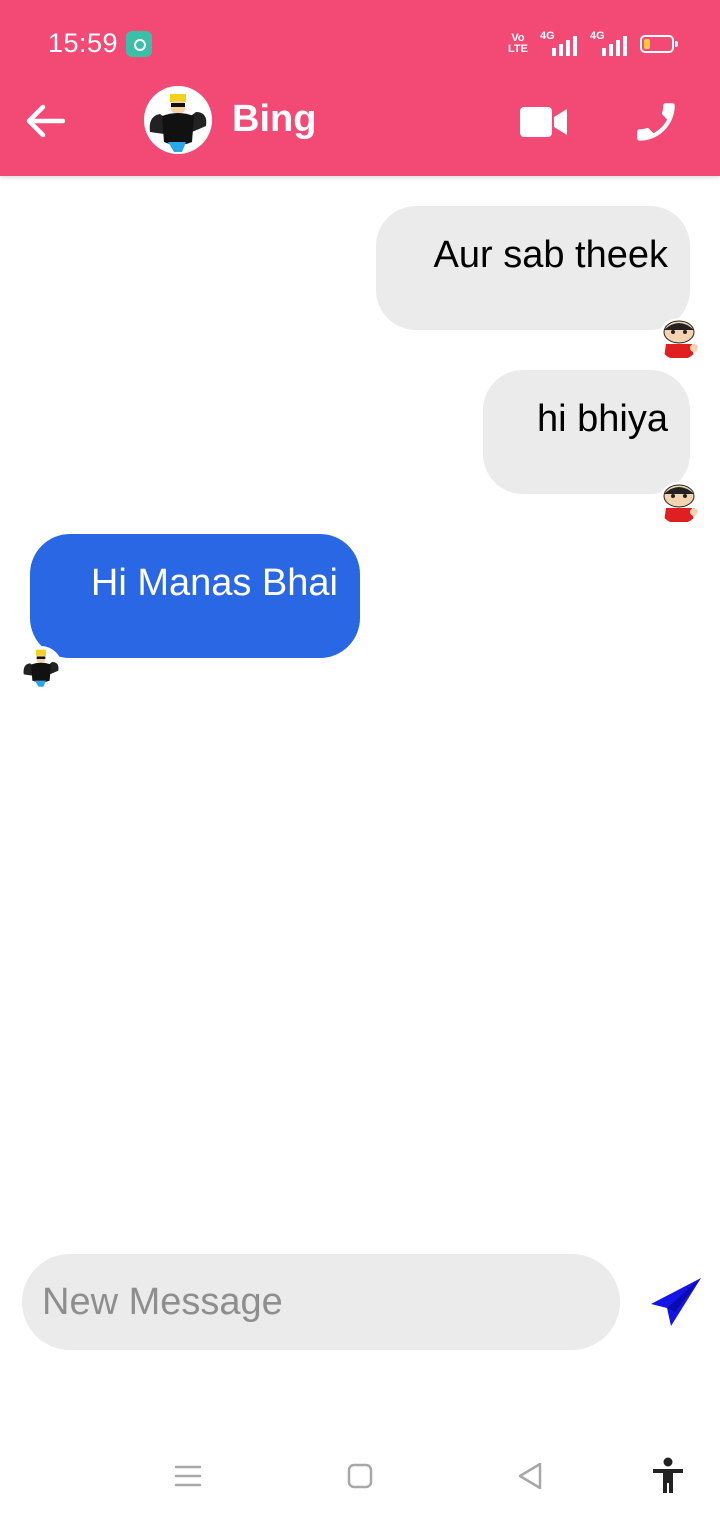  I want to click on message-text: hi bhiya, so click(602, 419).